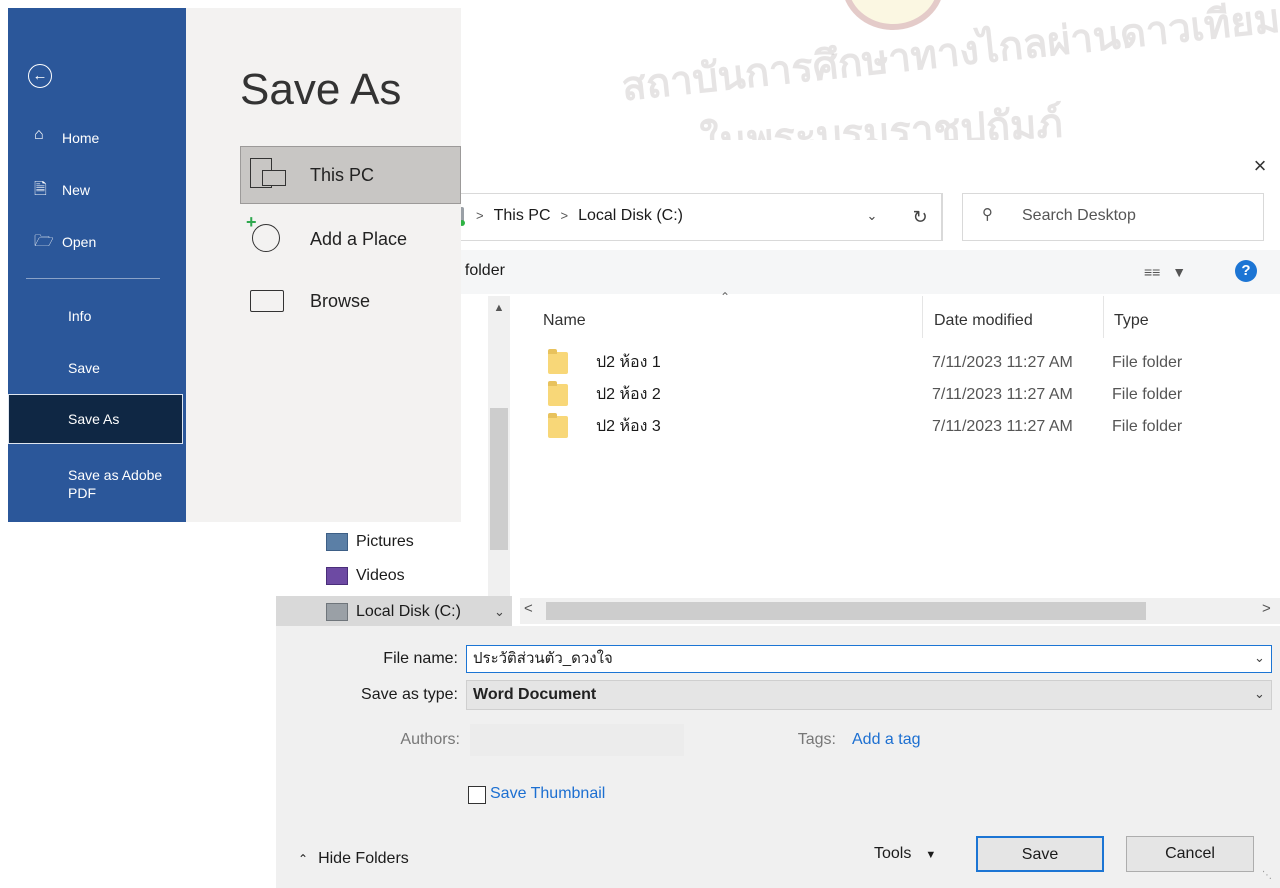  I want to click on tags-label: Tags:, so click(816, 739).